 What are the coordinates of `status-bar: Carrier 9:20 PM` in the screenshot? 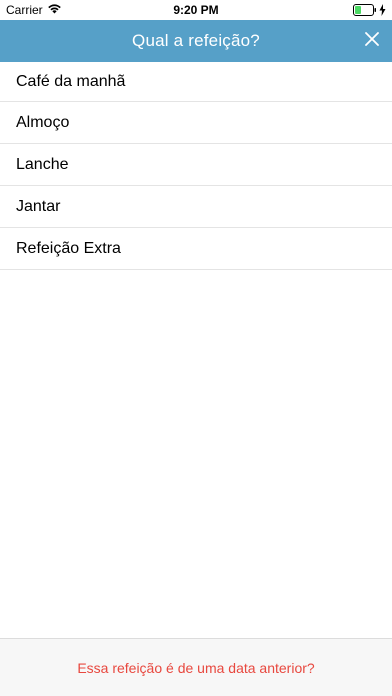 It's located at (196, 10).